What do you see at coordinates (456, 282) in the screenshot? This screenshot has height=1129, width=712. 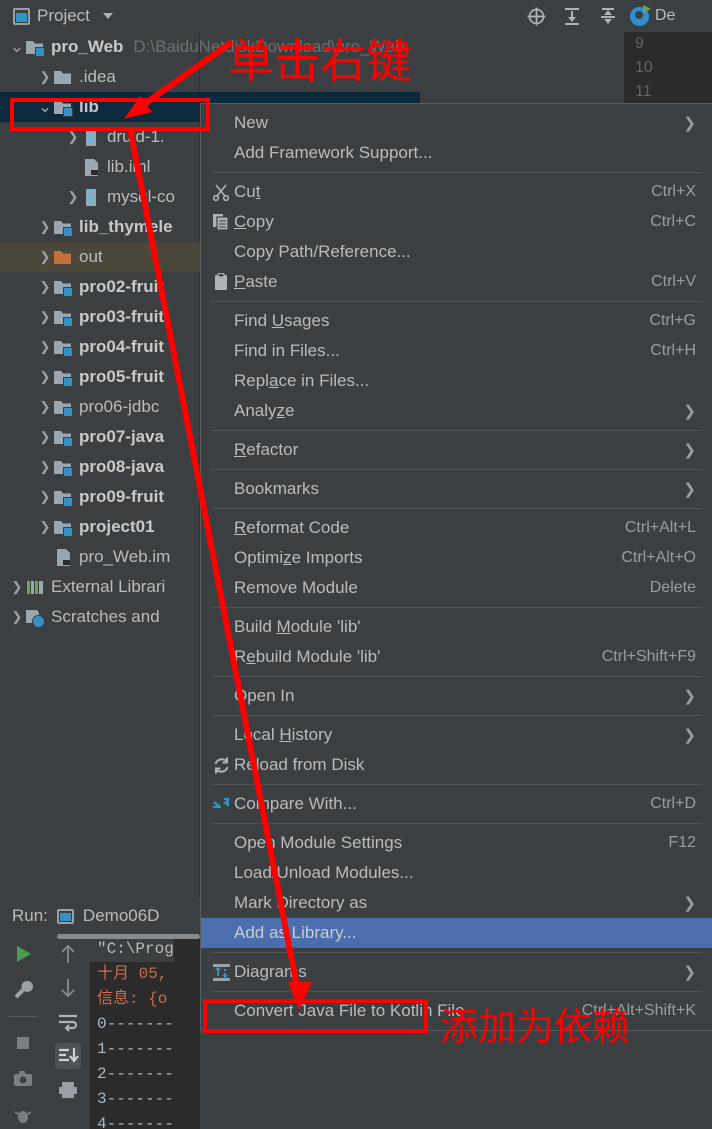 I see `menu-item-paste: Paste Ctrl+V` at bounding box center [456, 282].